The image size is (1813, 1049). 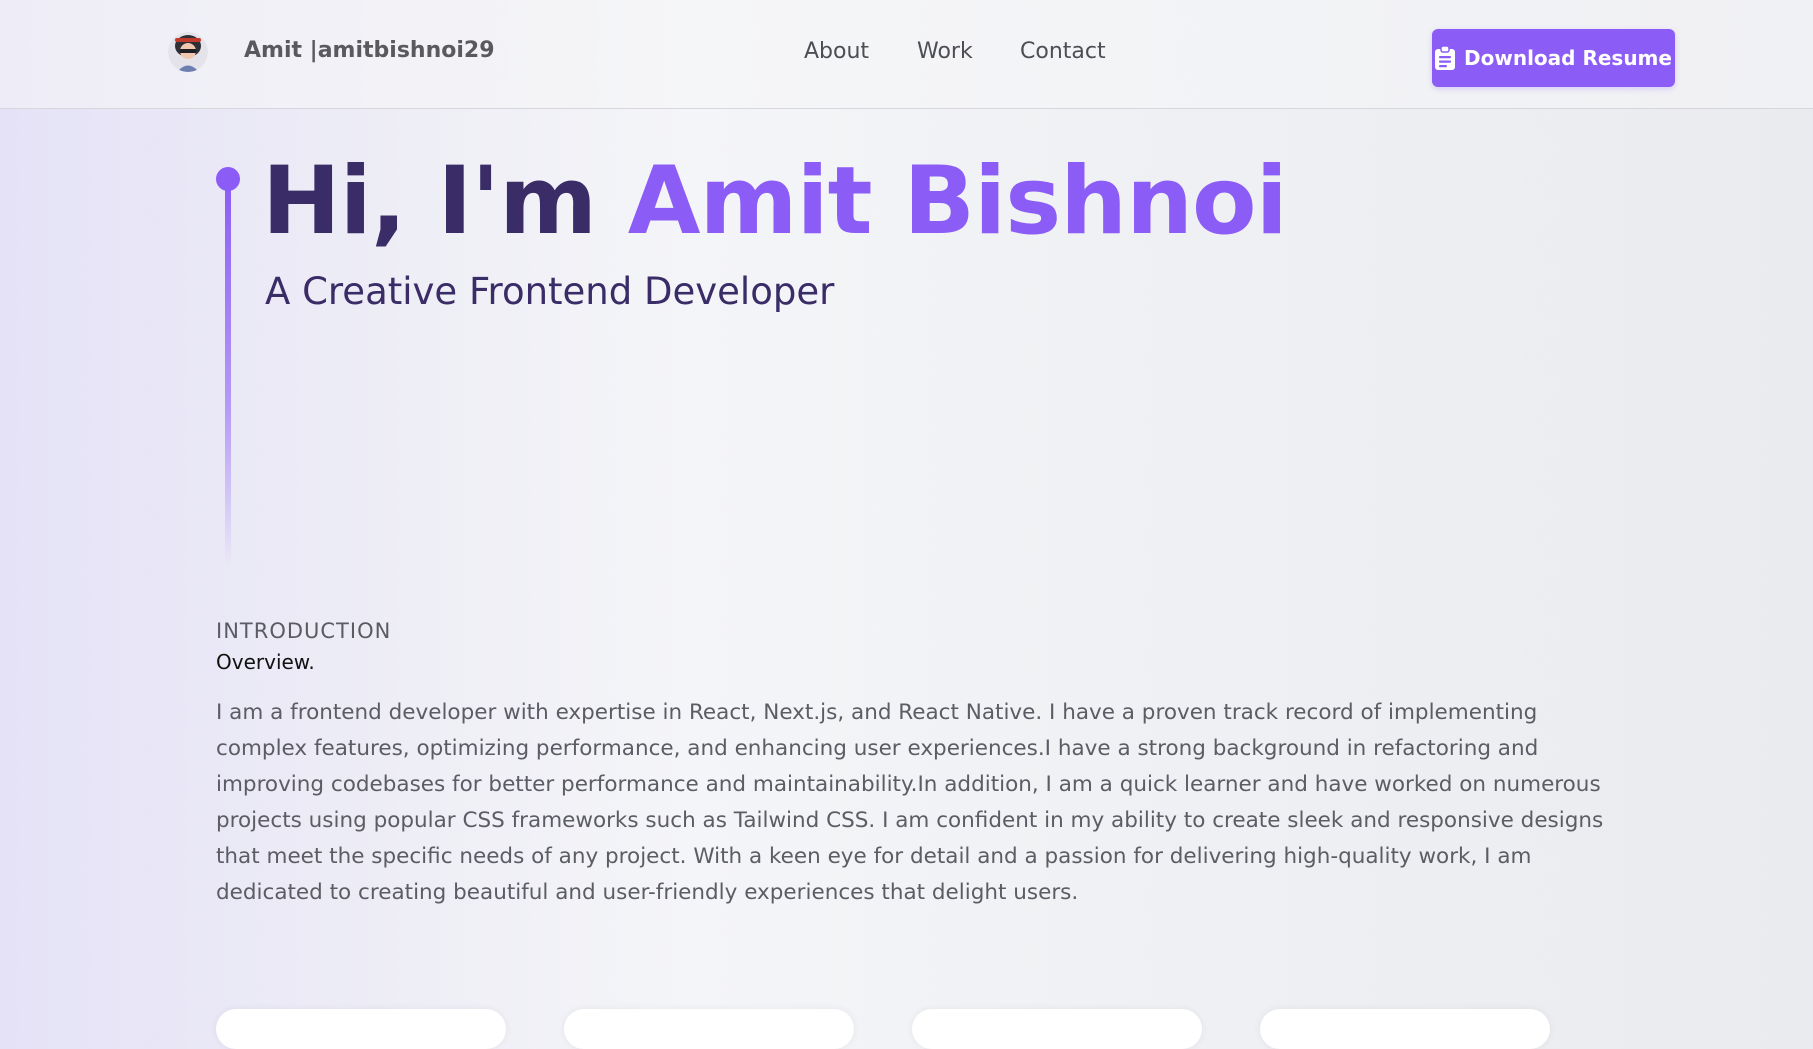 What do you see at coordinates (1063, 51) in the screenshot?
I see `nav-link-contact: Contact` at bounding box center [1063, 51].